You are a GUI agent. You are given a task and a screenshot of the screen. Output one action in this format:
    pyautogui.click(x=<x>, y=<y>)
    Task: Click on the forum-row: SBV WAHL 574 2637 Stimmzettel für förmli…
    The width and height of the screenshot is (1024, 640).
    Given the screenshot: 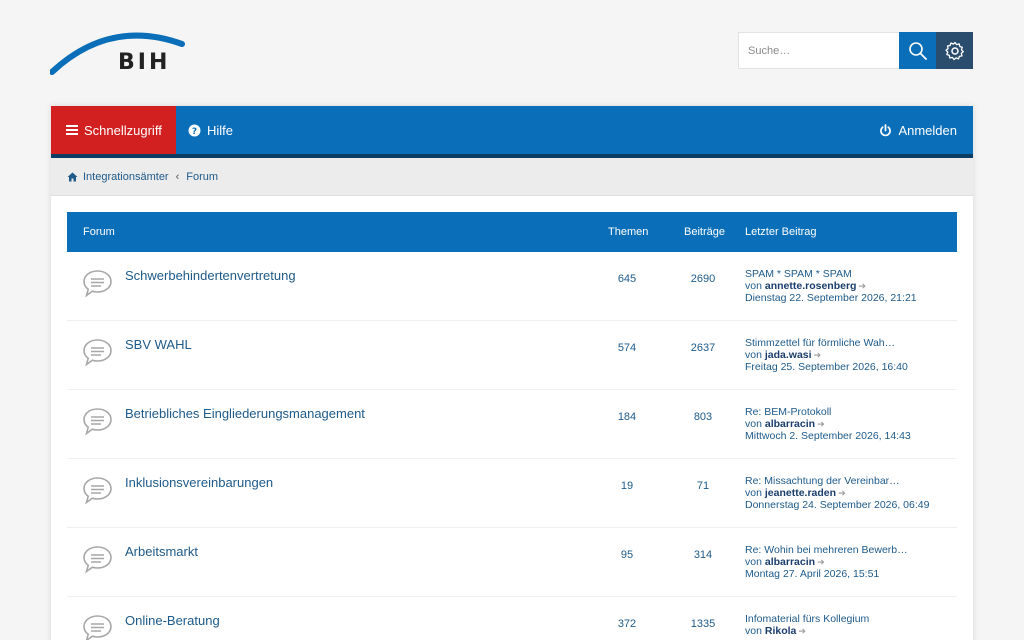 What is the action you would take?
    pyautogui.click(x=512, y=355)
    